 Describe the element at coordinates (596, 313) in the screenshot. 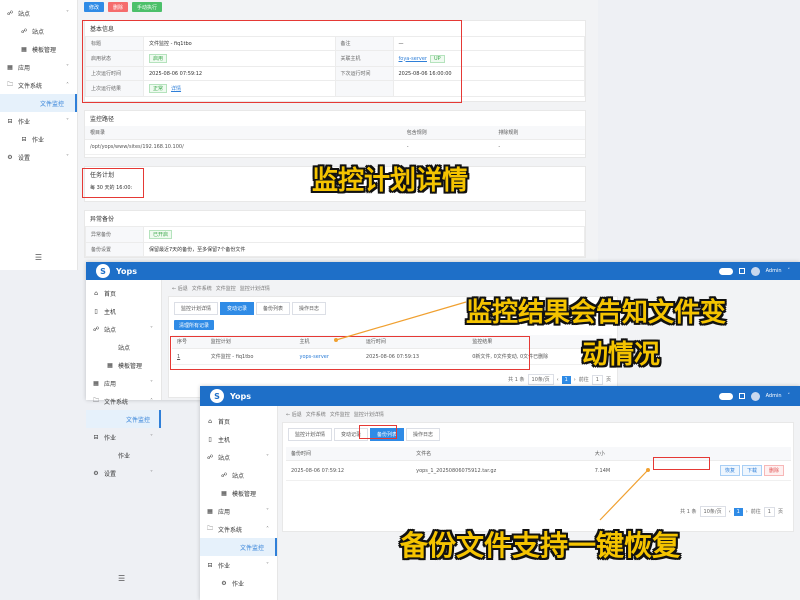

I see `caption-monitor-result-1: 监控结果会告知文件变` at that location.